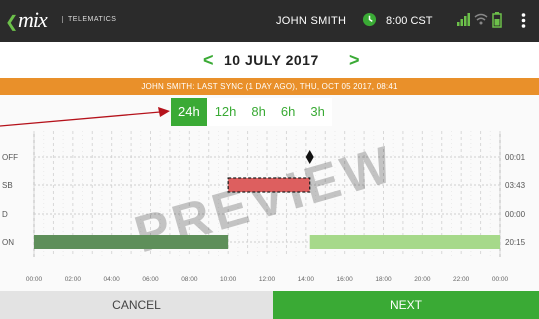 This screenshot has width=539, height=319. I want to click on x-tick-label: 14:00, so click(306, 279).